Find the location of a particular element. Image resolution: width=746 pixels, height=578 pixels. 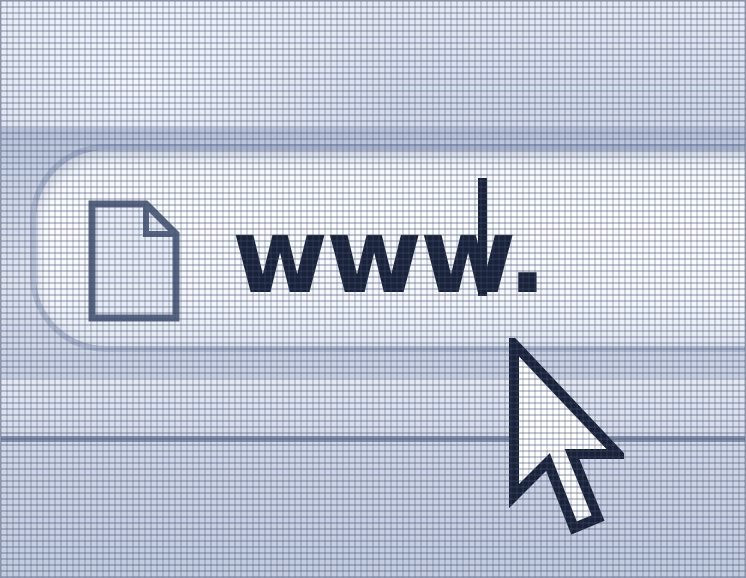

text-caret is located at coordinates (482, 237).